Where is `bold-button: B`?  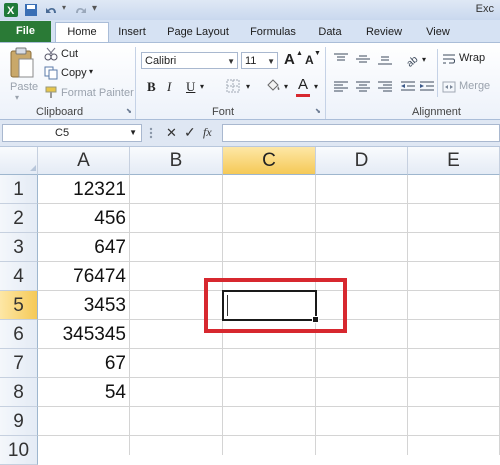 bold-button: B is located at coordinates (151, 87).